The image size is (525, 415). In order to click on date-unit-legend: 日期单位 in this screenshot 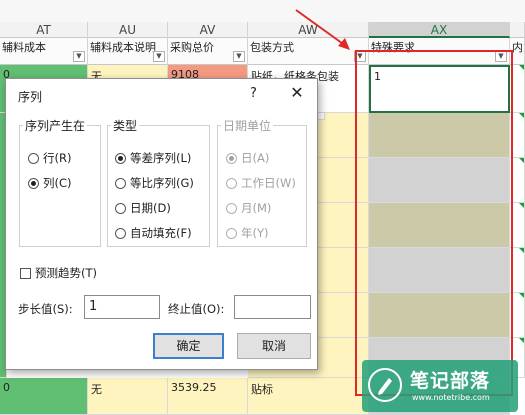, I will do `click(247, 126)`.